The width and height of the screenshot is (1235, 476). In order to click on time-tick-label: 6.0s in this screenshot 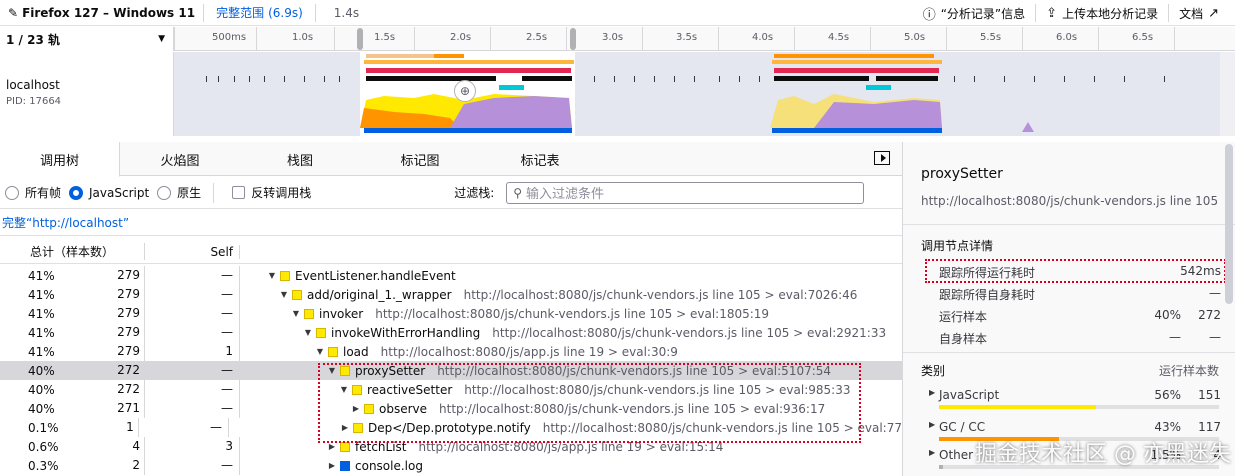, I will do `click(1067, 37)`.